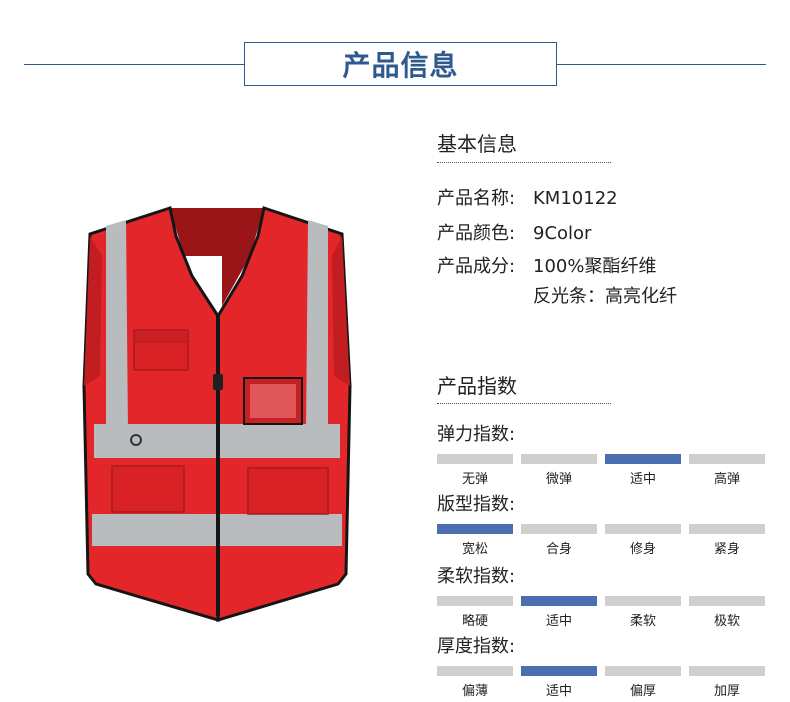 The height and width of the screenshot is (702, 790). I want to click on header-rule-left, so click(134, 64).